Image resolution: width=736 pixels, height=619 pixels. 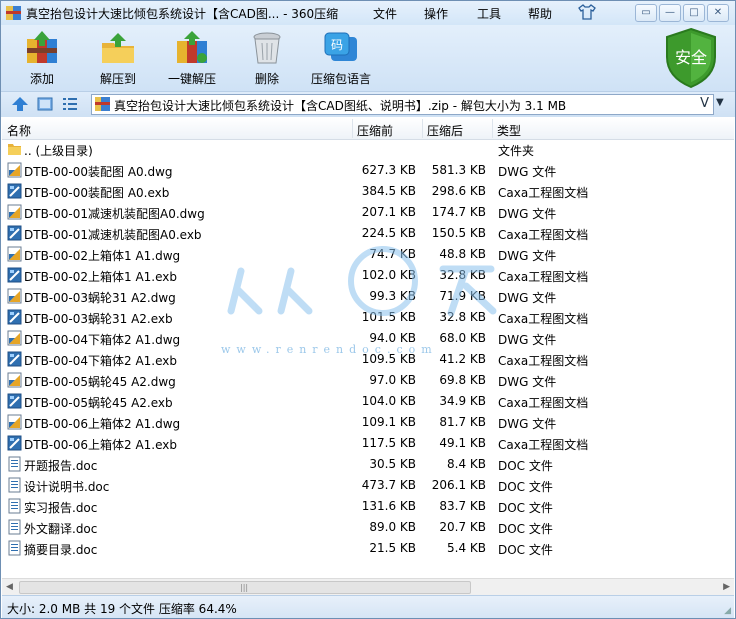 What do you see at coordinates (525, 508) in the screenshot?
I see `file-type: DOC 文件` at bounding box center [525, 508].